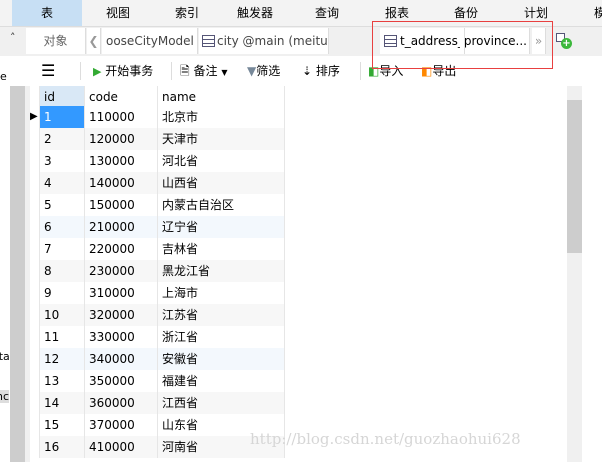  I want to click on cell-code: 220000, so click(121, 249).